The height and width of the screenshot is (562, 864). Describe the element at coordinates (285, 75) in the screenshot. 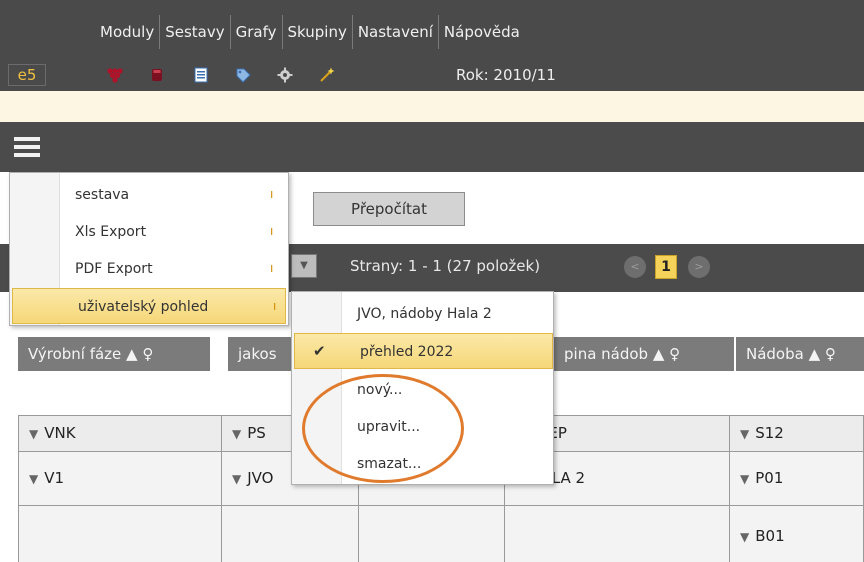

I see `gear-icon` at that location.